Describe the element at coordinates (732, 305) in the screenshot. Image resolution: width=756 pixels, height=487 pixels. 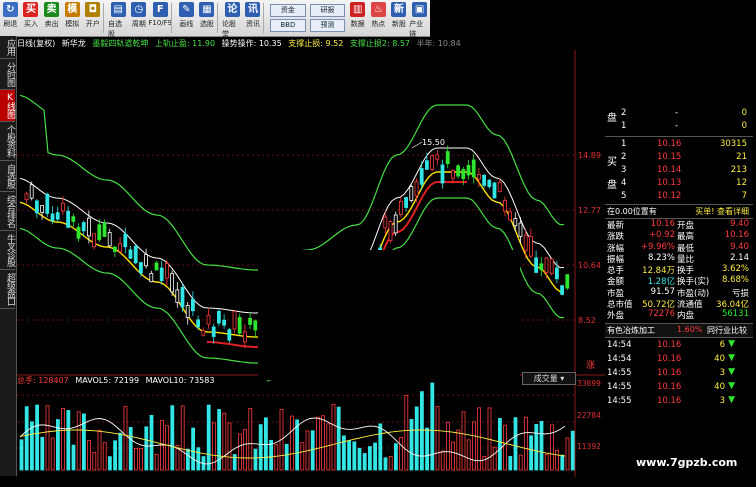
I see `quote-value: 36.04亿` at that location.